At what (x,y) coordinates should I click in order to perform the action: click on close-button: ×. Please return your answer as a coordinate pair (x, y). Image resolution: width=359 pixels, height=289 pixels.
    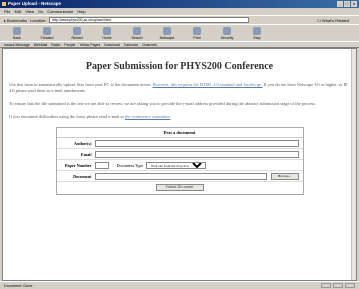
    Looking at the image, I should click on (354, 4).